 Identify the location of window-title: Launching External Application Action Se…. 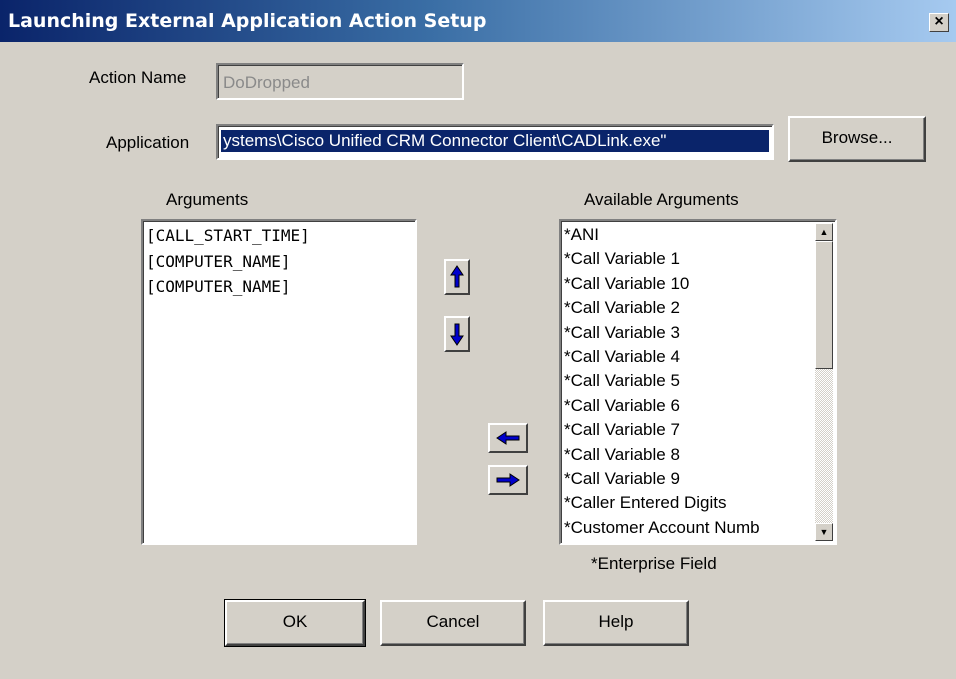
(247, 21).